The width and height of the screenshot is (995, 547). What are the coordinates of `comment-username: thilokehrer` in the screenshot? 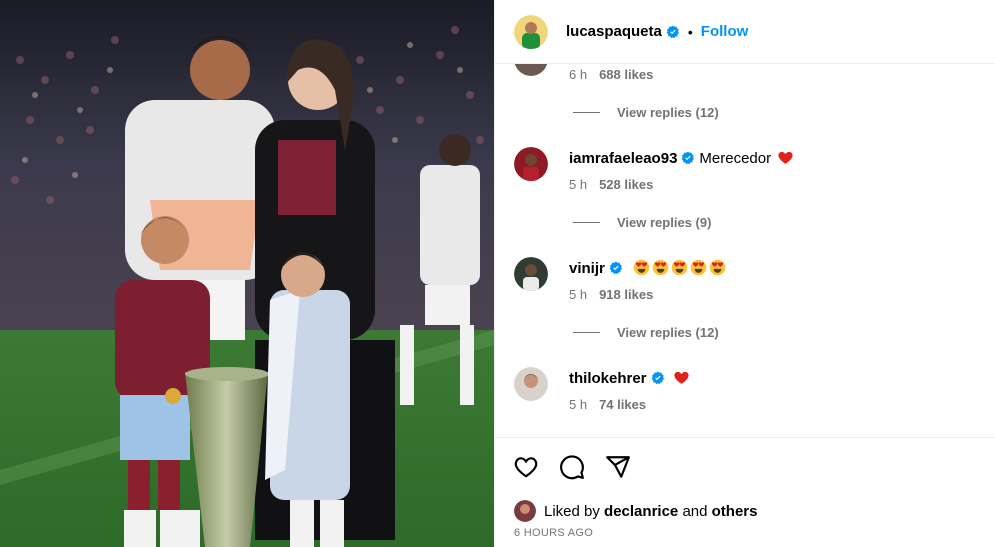 It's located at (608, 378).